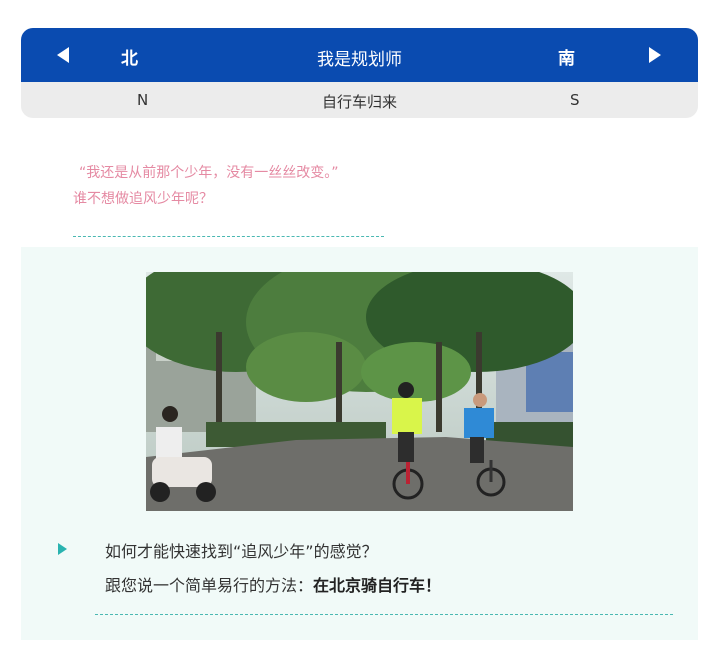 Image resolution: width=715 pixels, height=646 pixels. I want to click on south-label: 南, so click(566, 59).